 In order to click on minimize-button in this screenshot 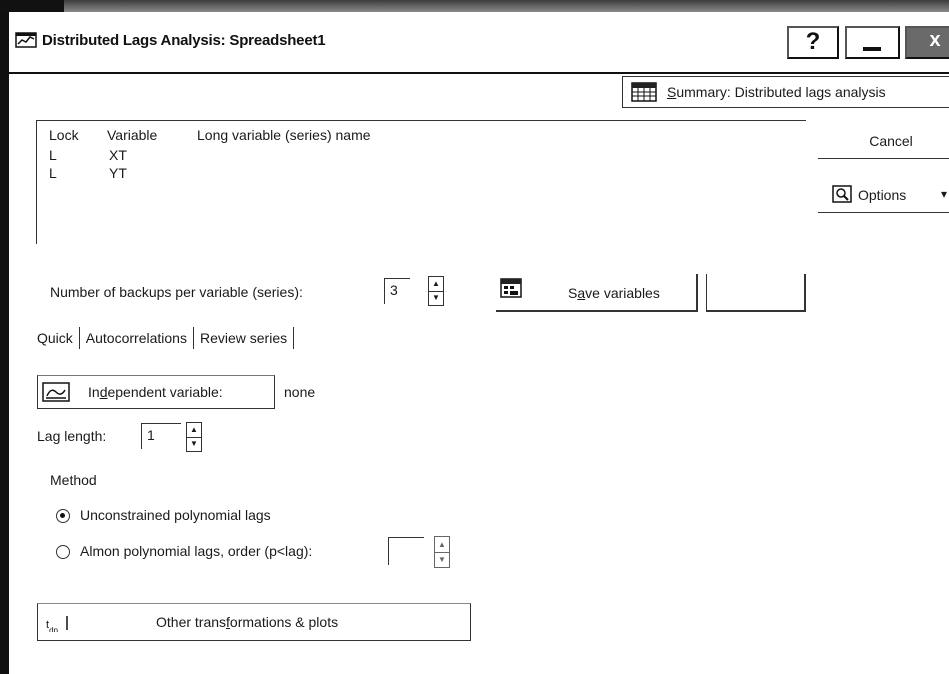, I will do `click(872, 42)`.